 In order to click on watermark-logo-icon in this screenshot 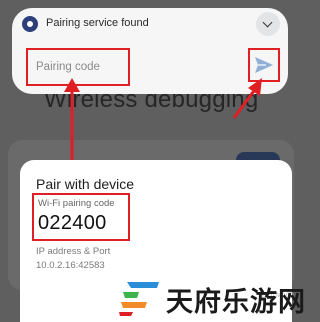, I will do `click(139, 299)`.